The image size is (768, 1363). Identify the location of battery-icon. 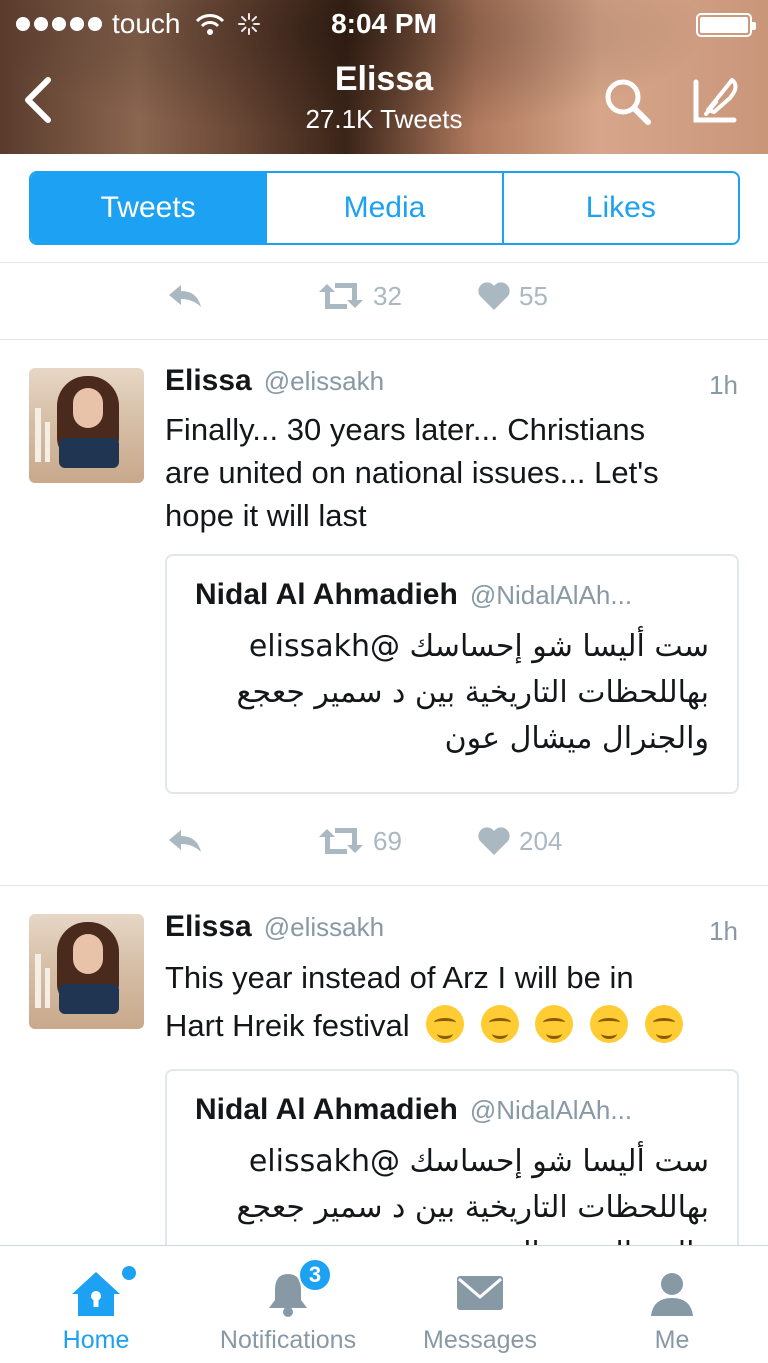
(726, 25).